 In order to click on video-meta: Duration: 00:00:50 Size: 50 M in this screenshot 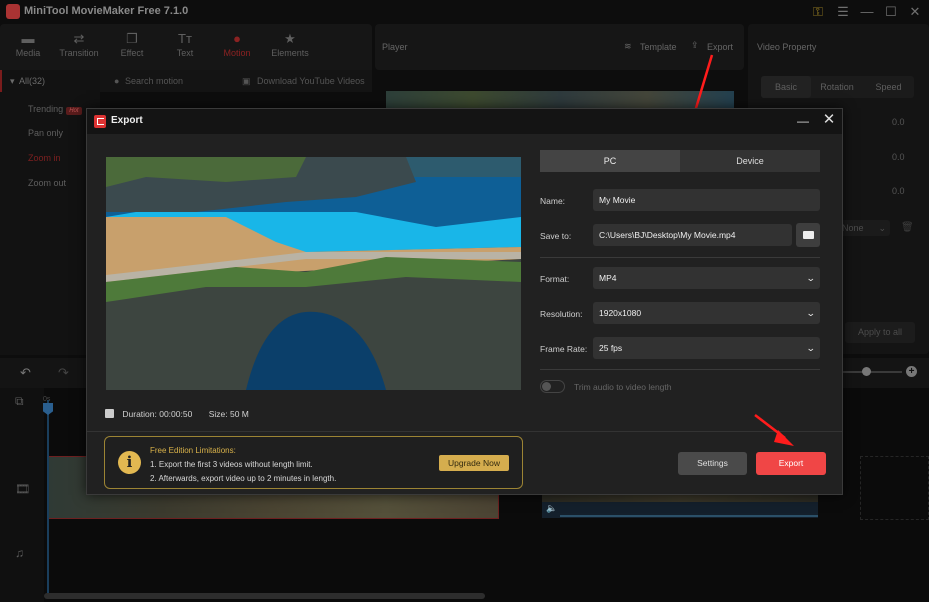, I will do `click(177, 414)`.